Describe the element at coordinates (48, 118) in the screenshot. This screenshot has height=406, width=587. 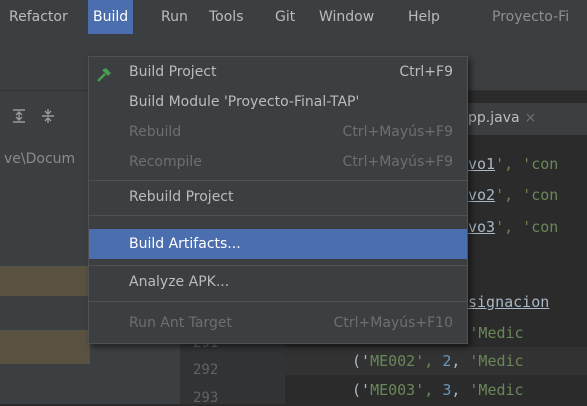
I see `collapse-all-icon` at that location.